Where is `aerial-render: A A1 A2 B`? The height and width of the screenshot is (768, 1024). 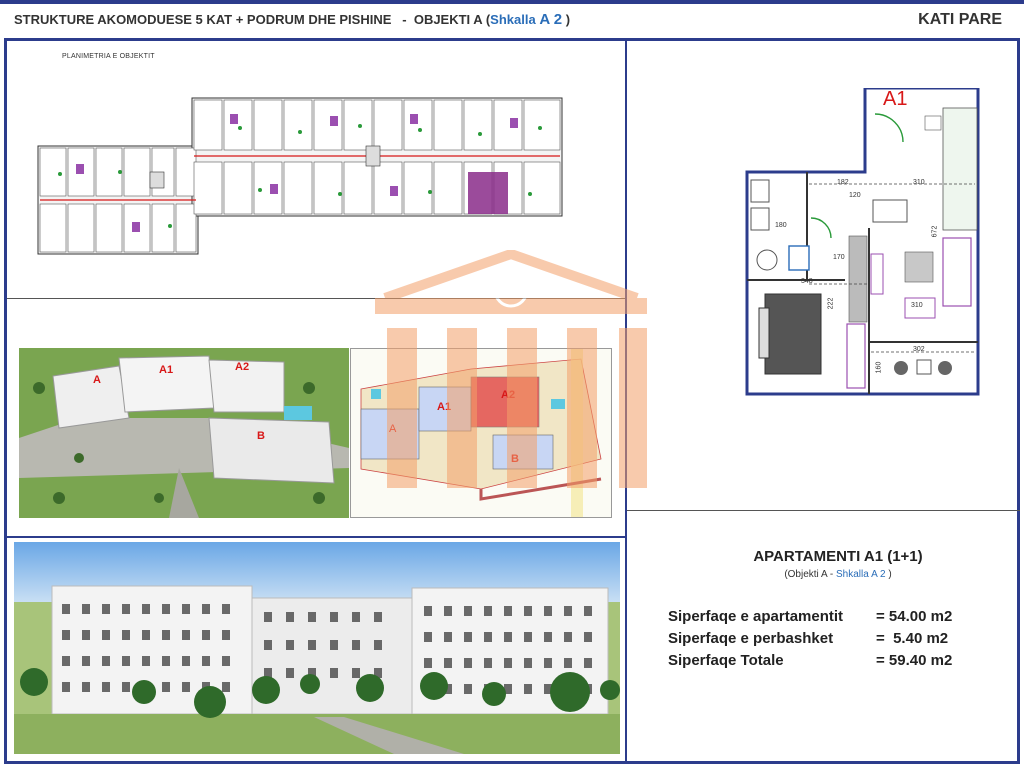 aerial-render: A A1 A2 B is located at coordinates (184, 433).